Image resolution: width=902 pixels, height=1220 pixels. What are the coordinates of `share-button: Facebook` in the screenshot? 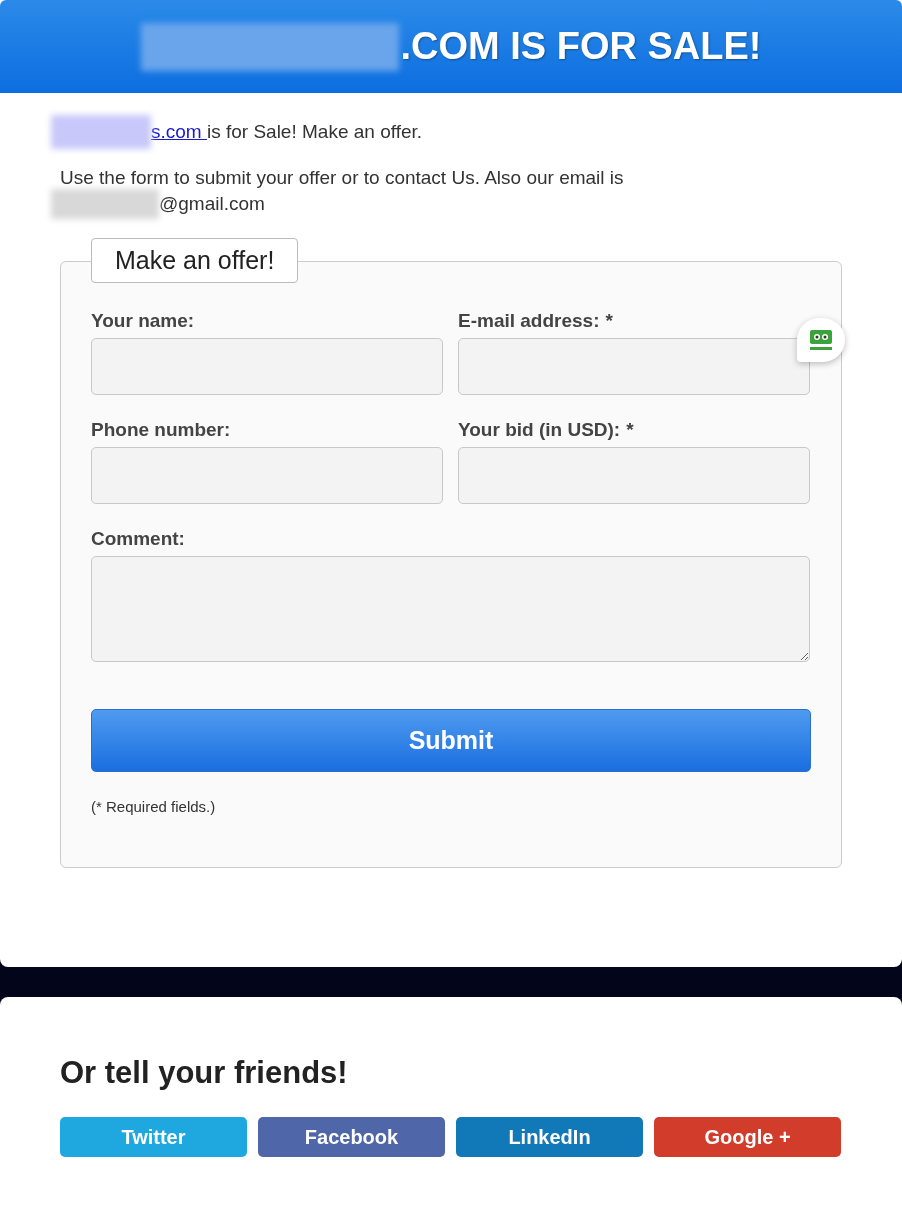 It's located at (351, 1137).